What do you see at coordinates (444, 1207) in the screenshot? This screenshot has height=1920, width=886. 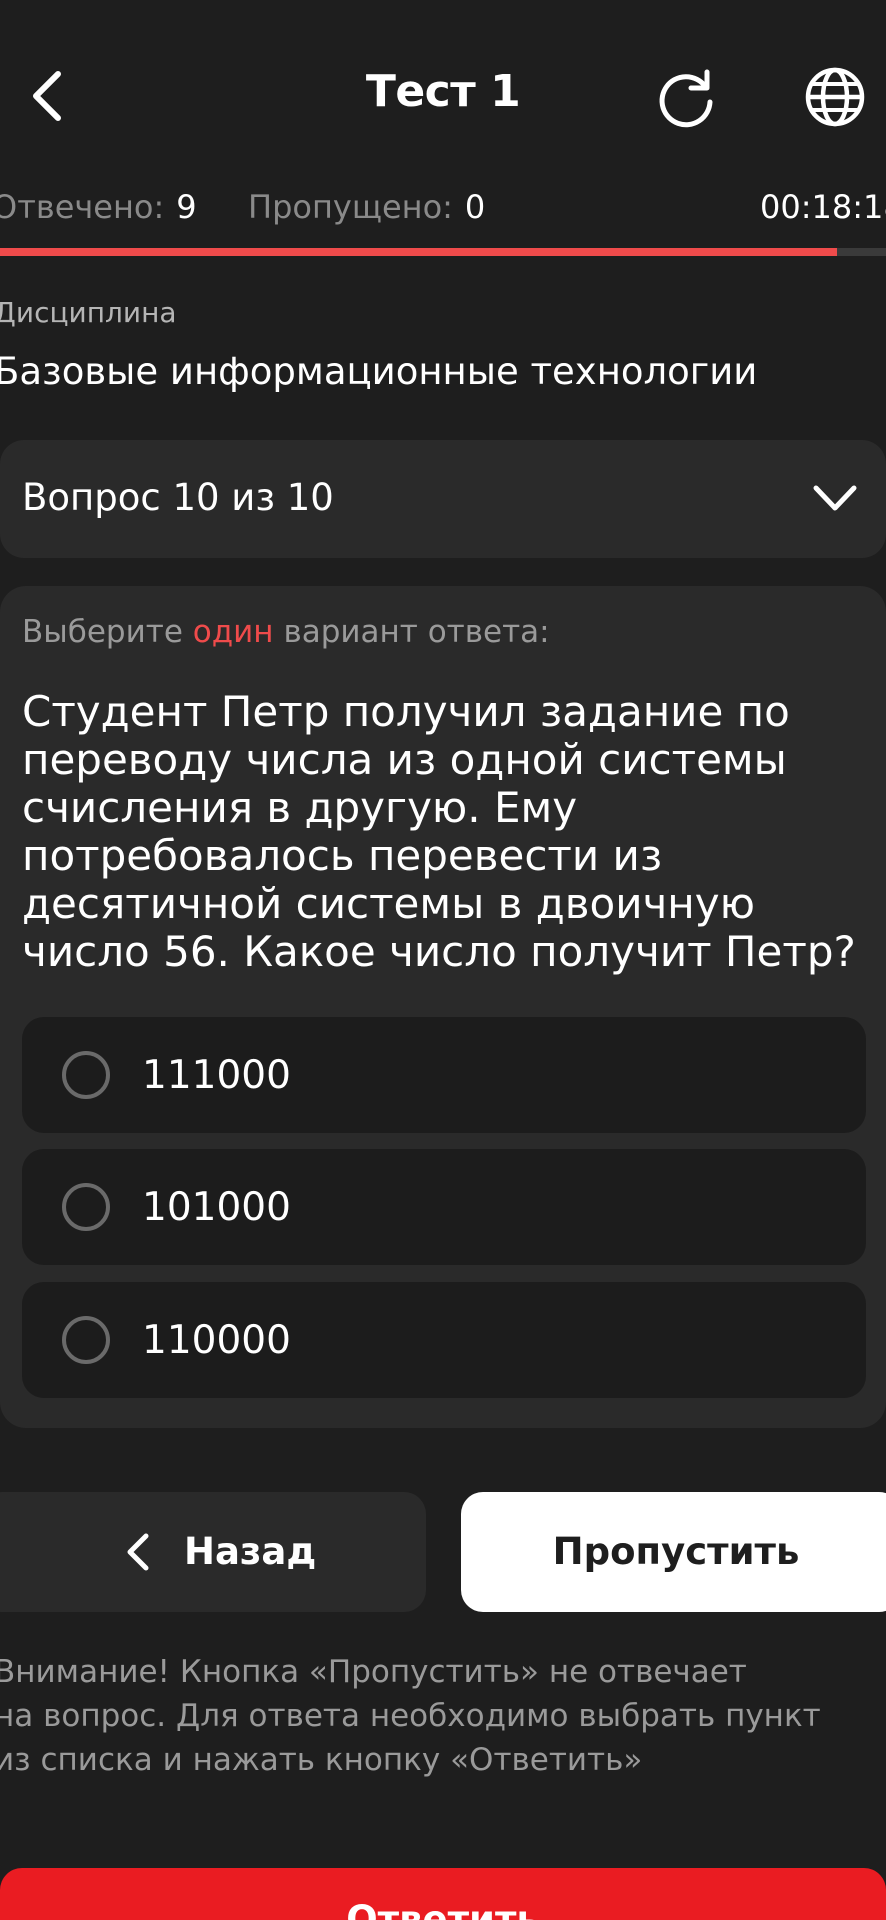 I see `answer-option: 101000` at bounding box center [444, 1207].